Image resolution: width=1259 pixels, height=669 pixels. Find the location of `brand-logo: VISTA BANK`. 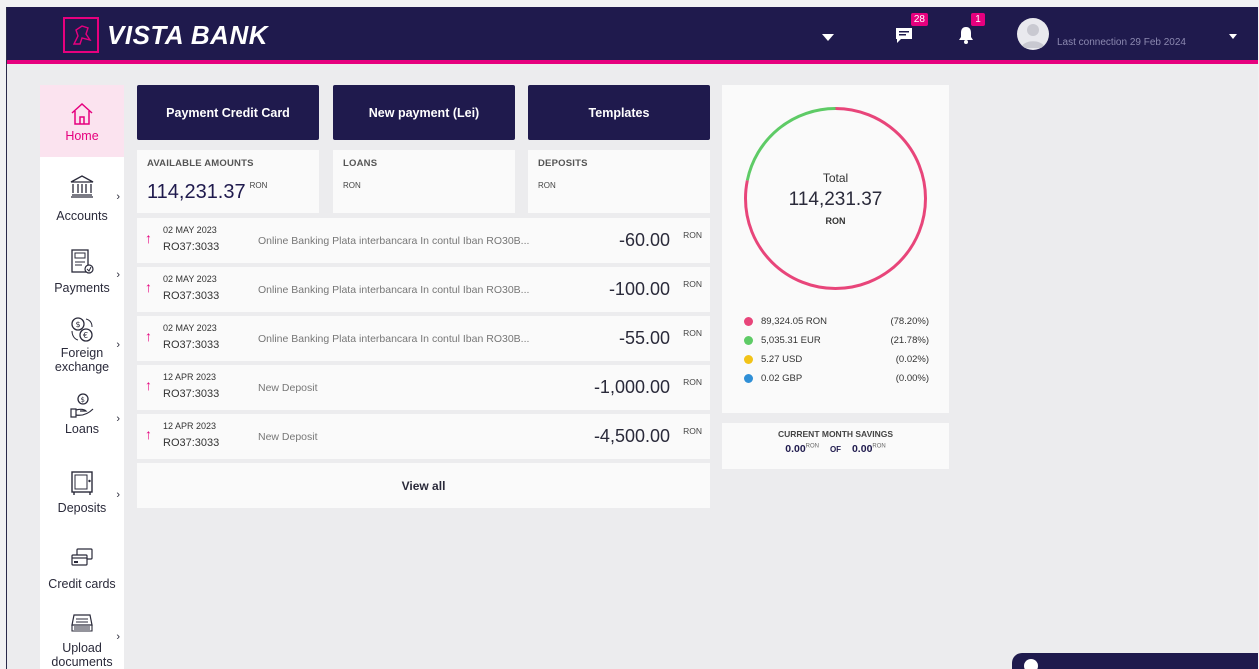

brand-logo: VISTA BANK is located at coordinates (165, 35).